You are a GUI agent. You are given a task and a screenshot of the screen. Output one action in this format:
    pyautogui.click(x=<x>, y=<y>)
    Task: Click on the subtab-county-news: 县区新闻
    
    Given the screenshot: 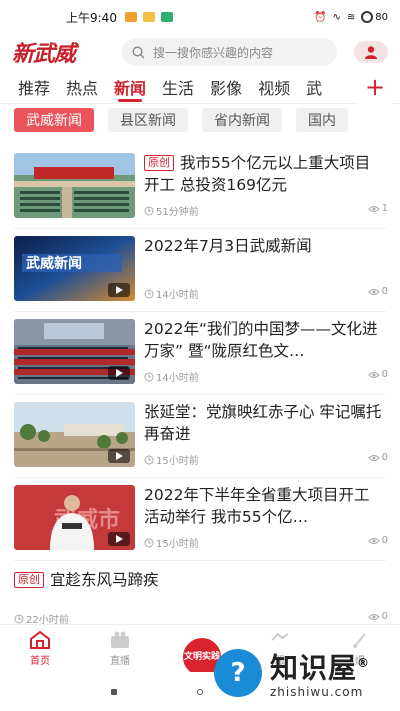 What is the action you would take?
    pyautogui.click(x=148, y=120)
    